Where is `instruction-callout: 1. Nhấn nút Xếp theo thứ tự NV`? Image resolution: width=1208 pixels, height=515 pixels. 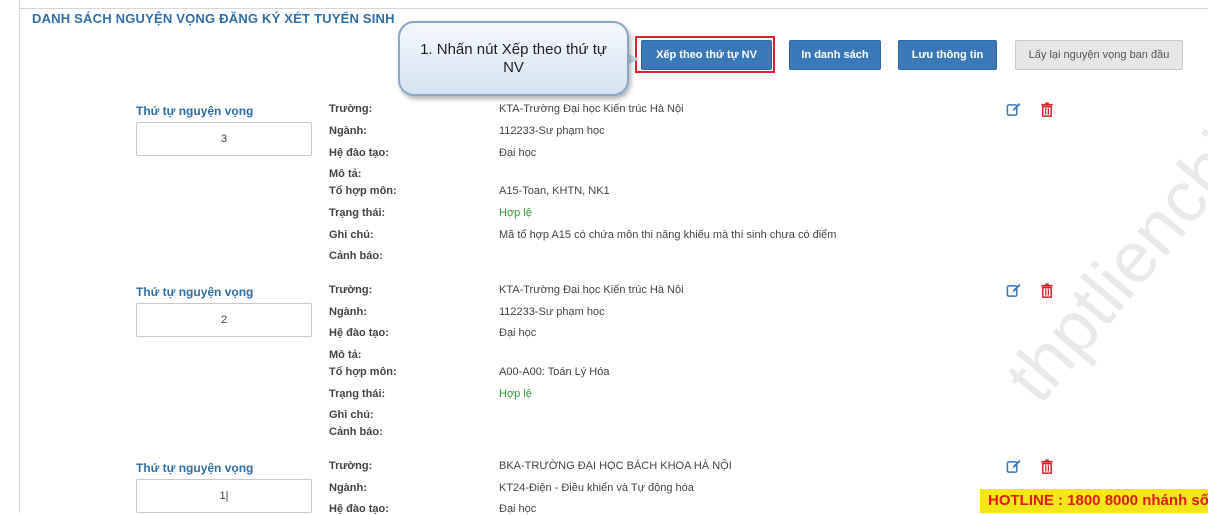
instruction-callout: 1. Nhấn nút Xếp theo thứ tự NV is located at coordinates (513, 58).